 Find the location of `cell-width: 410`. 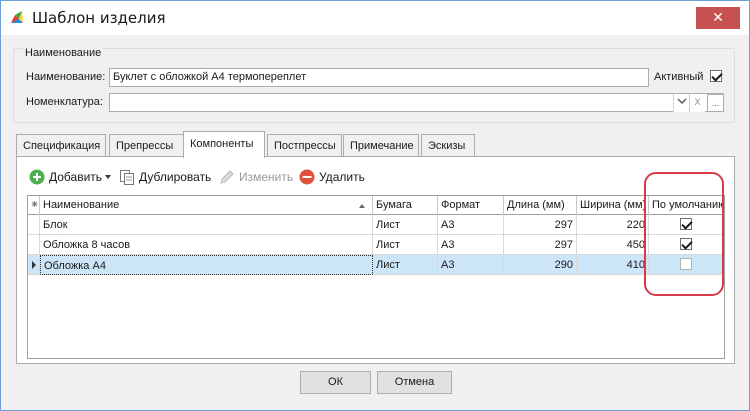

cell-width: 410 is located at coordinates (613, 265).